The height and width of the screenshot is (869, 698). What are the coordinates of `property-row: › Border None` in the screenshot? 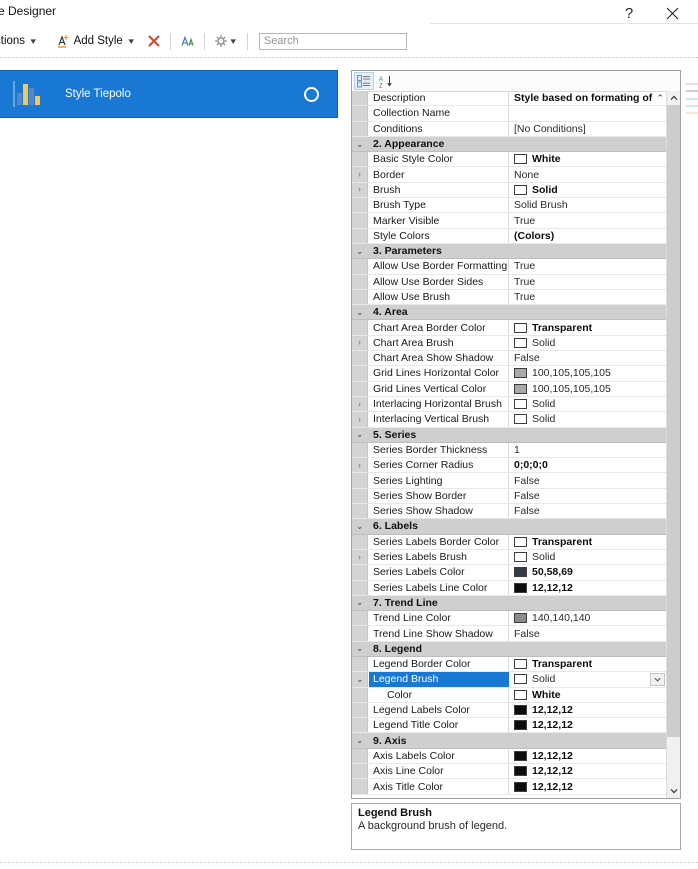 It's located at (509, 175).